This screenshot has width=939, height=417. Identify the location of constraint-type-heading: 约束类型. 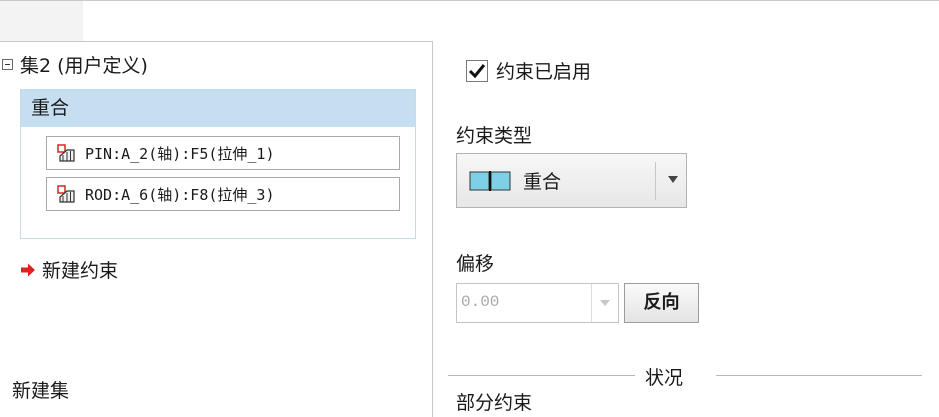
(494, 136).